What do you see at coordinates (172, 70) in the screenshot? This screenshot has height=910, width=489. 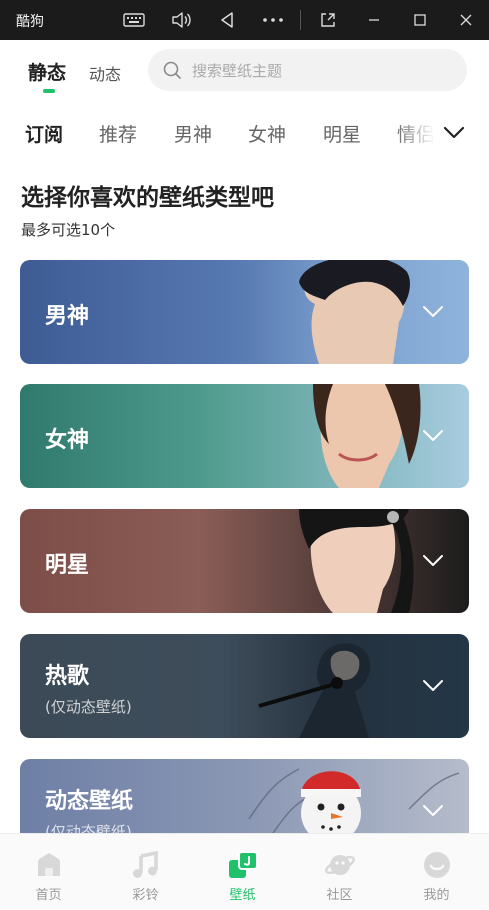 I see `search-icon` at bounding box center [172, 70].